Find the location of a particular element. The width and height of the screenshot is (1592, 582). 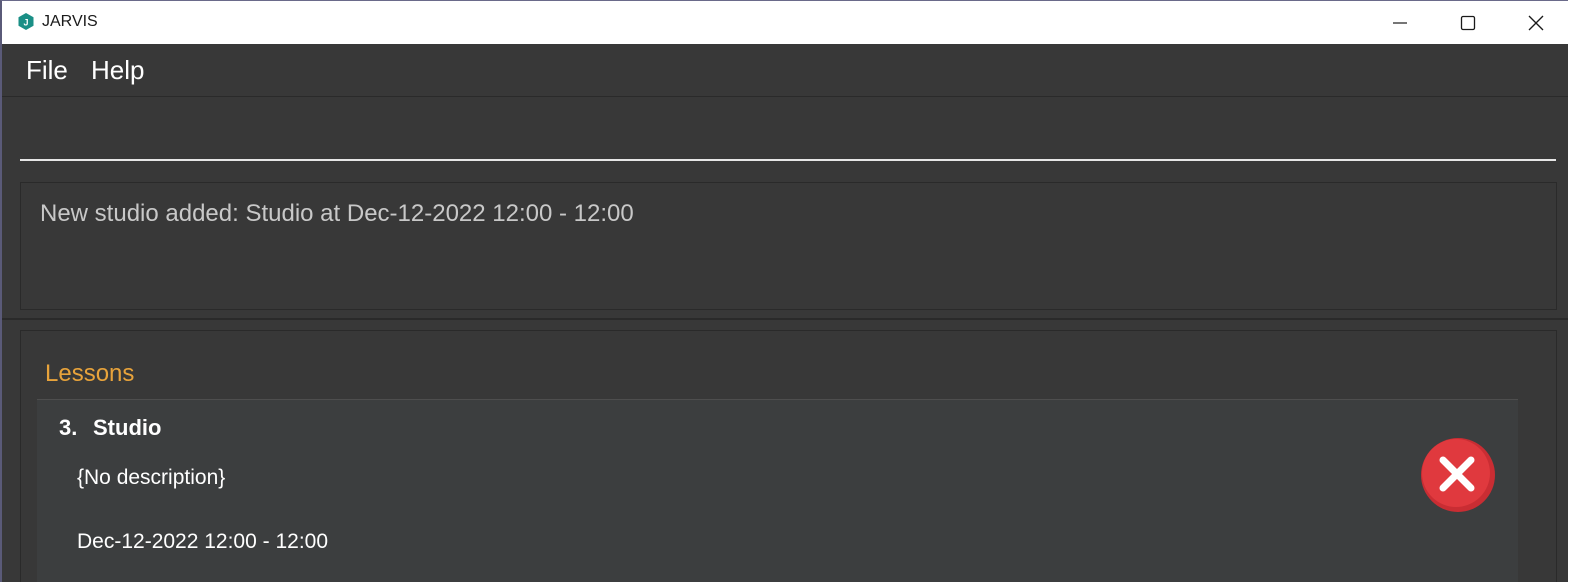

lesson-name: Studio is located at coordinates (127, 427).